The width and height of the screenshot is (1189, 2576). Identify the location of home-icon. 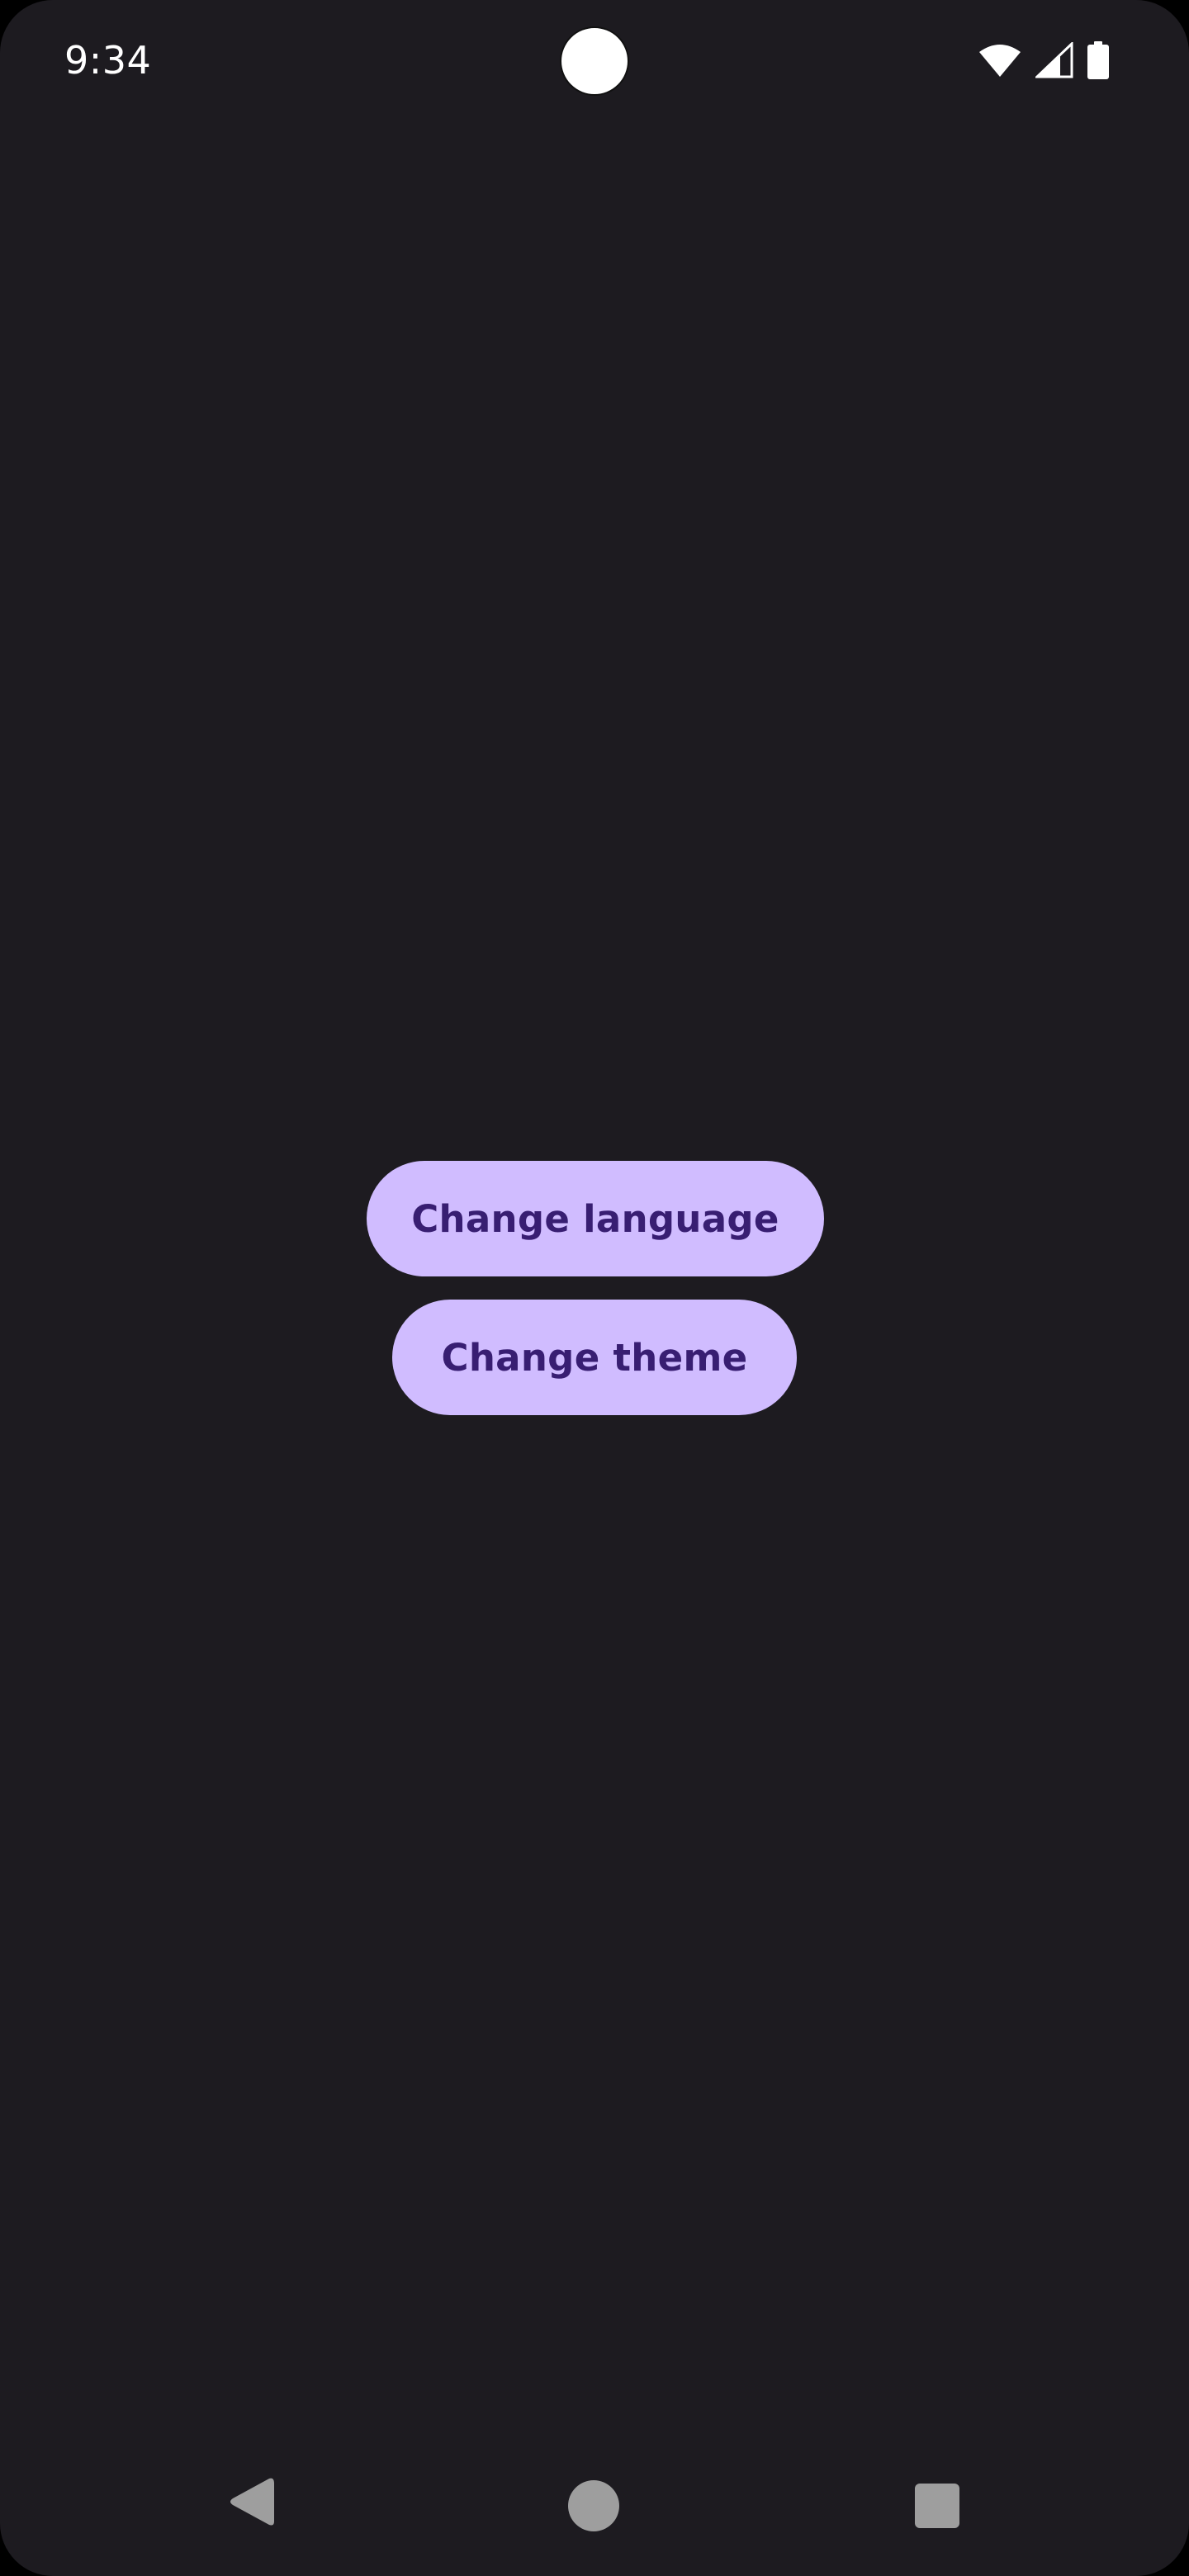
(593, 2505).